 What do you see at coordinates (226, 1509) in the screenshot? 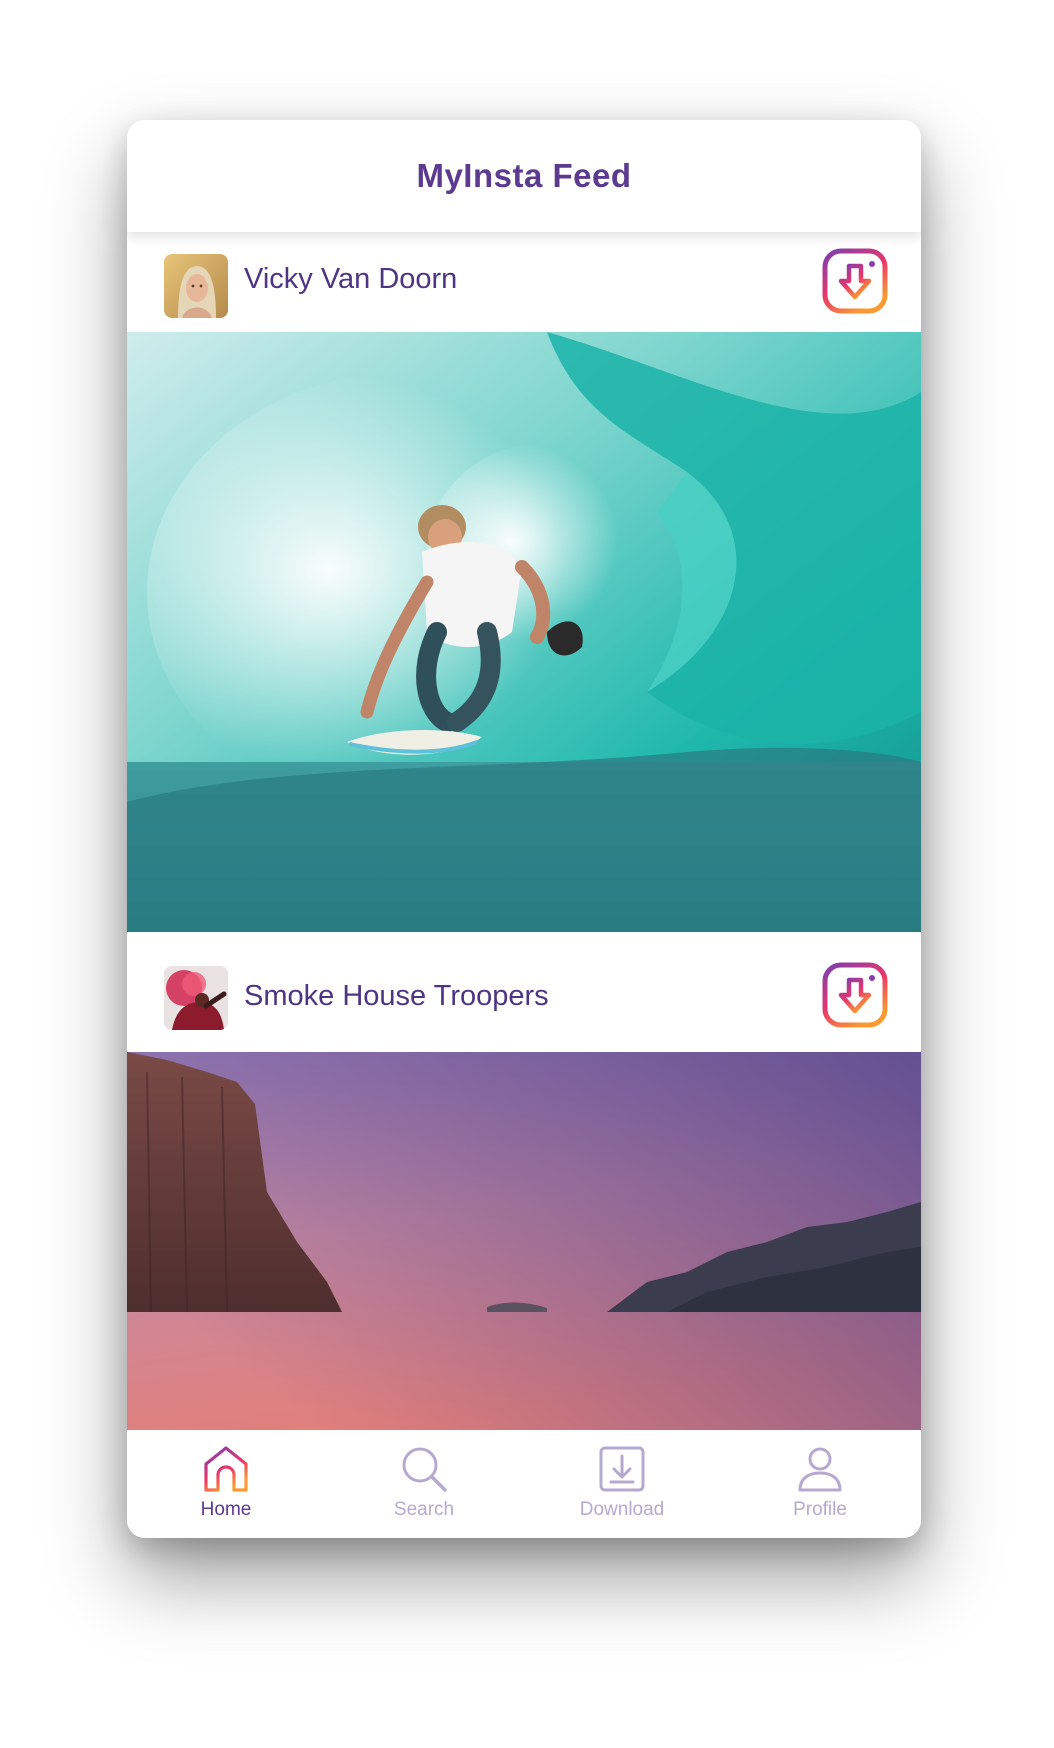
I see `tab-label: Home` at bounding box center [226, 1509].